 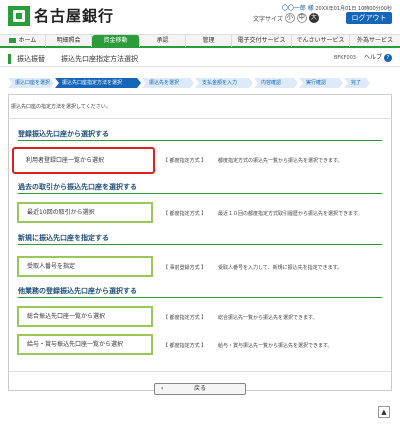 What do you see at coordinates (85, 316) in the screenshot?
I see `select-general-transfer-accounts-button: 総合振込先口座一覧から選択` at bounding box center [85, 316].